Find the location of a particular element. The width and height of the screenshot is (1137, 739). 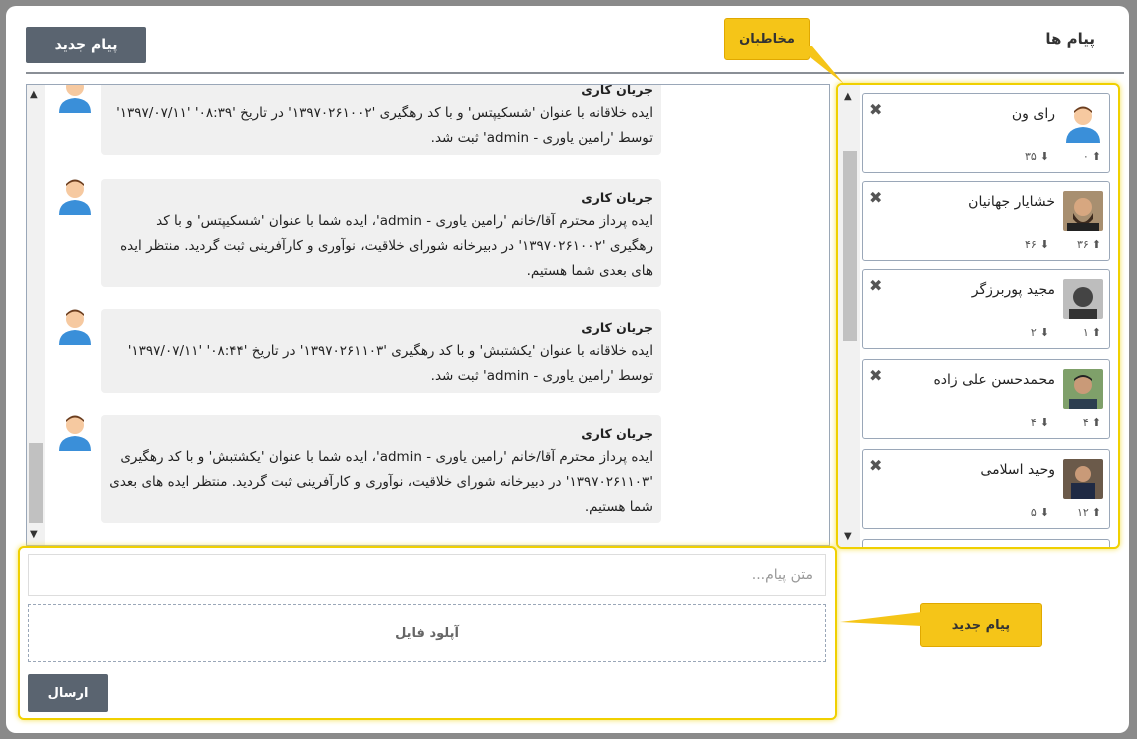

message-input is located at coordinates (427, 575).